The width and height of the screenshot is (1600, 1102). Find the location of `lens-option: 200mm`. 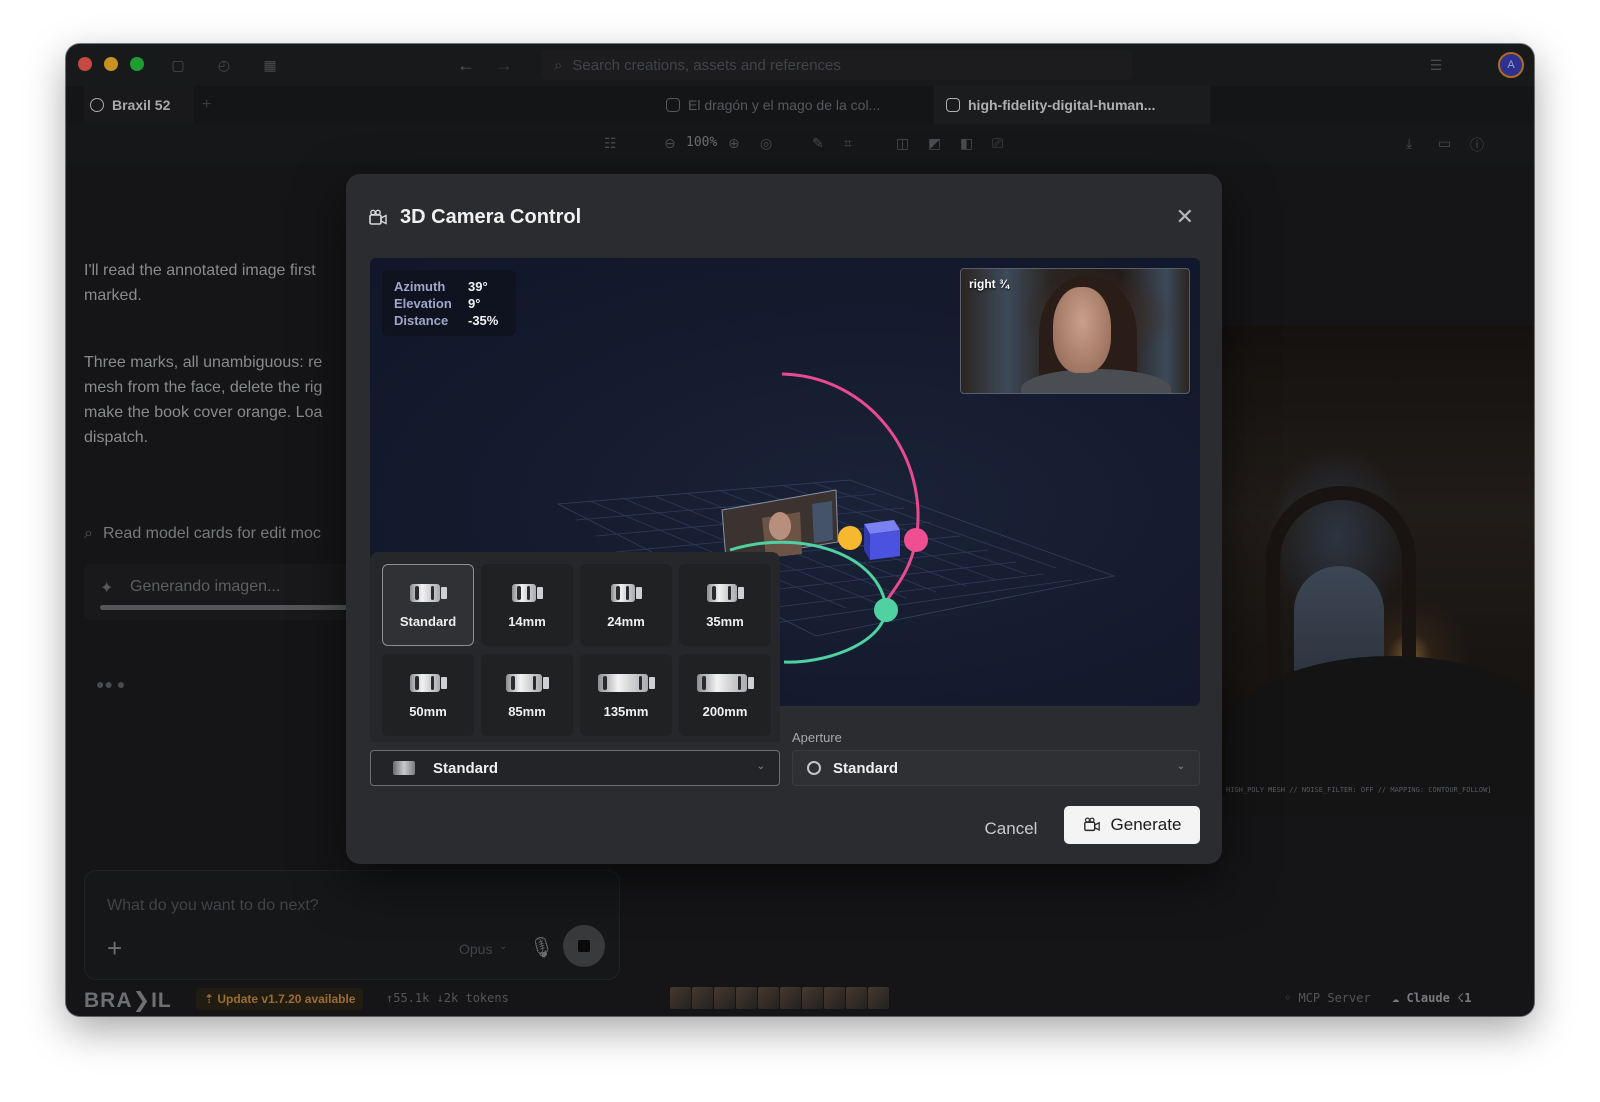

lens-option: 200mm is located at coordinates (725, 695).